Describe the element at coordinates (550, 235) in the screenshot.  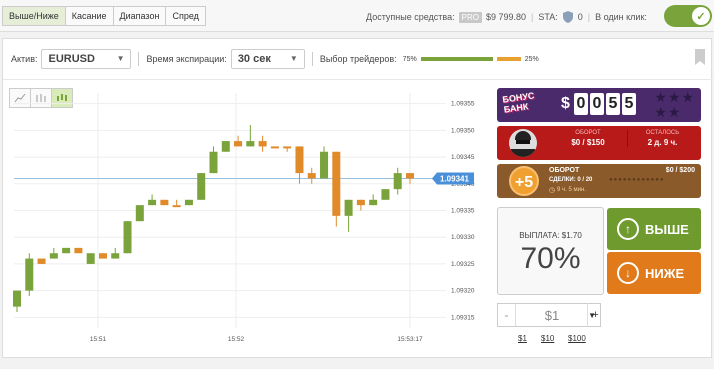
I see `payout-label: ВЫПЛАТА: $1.70` at that location.